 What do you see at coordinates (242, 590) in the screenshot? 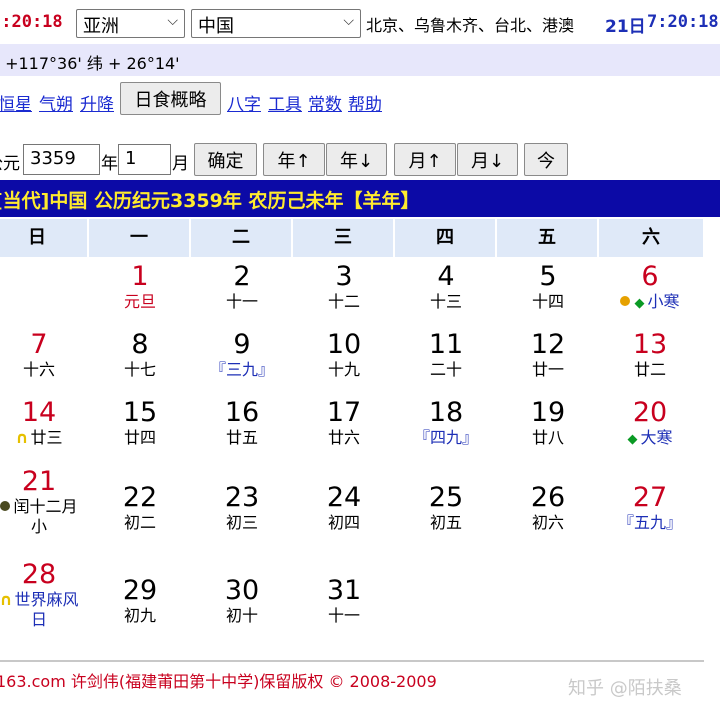
I see `day-number: 30` at bounding box center [242, 590].